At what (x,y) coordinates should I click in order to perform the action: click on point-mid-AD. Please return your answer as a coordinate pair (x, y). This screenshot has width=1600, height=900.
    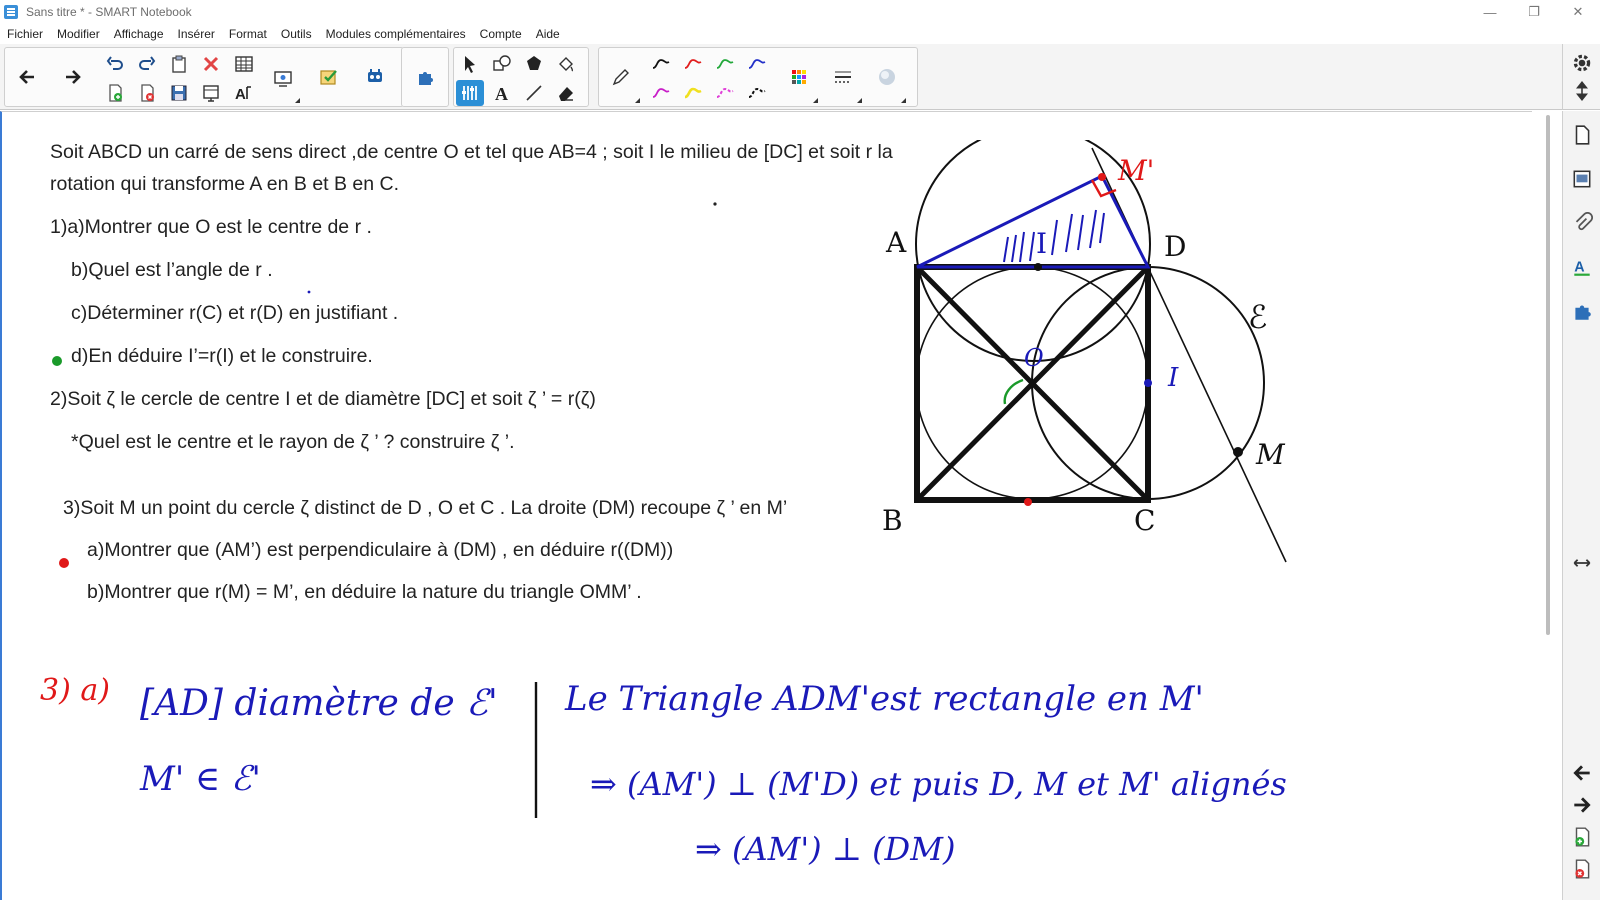
    Looking at the image, I should click on (1038, 267).